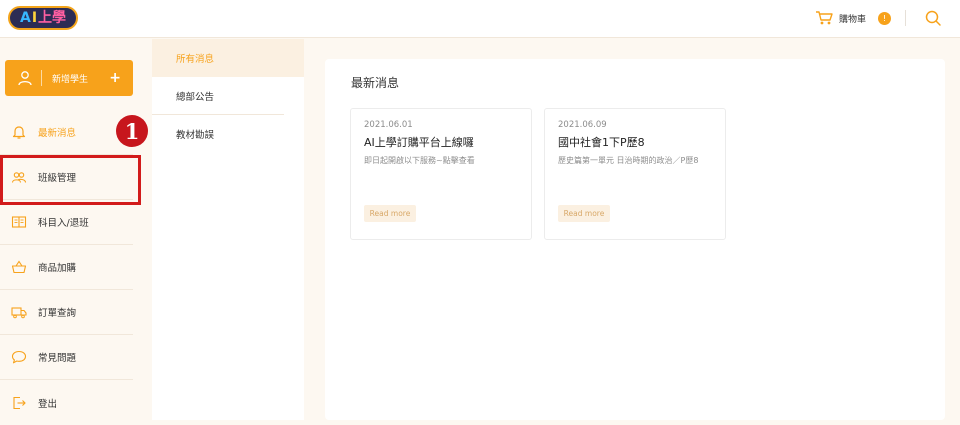  Describe the element at coordinates (66, 402) in the screenshot. I see `sidebar-item-logout: 登出` at that location.